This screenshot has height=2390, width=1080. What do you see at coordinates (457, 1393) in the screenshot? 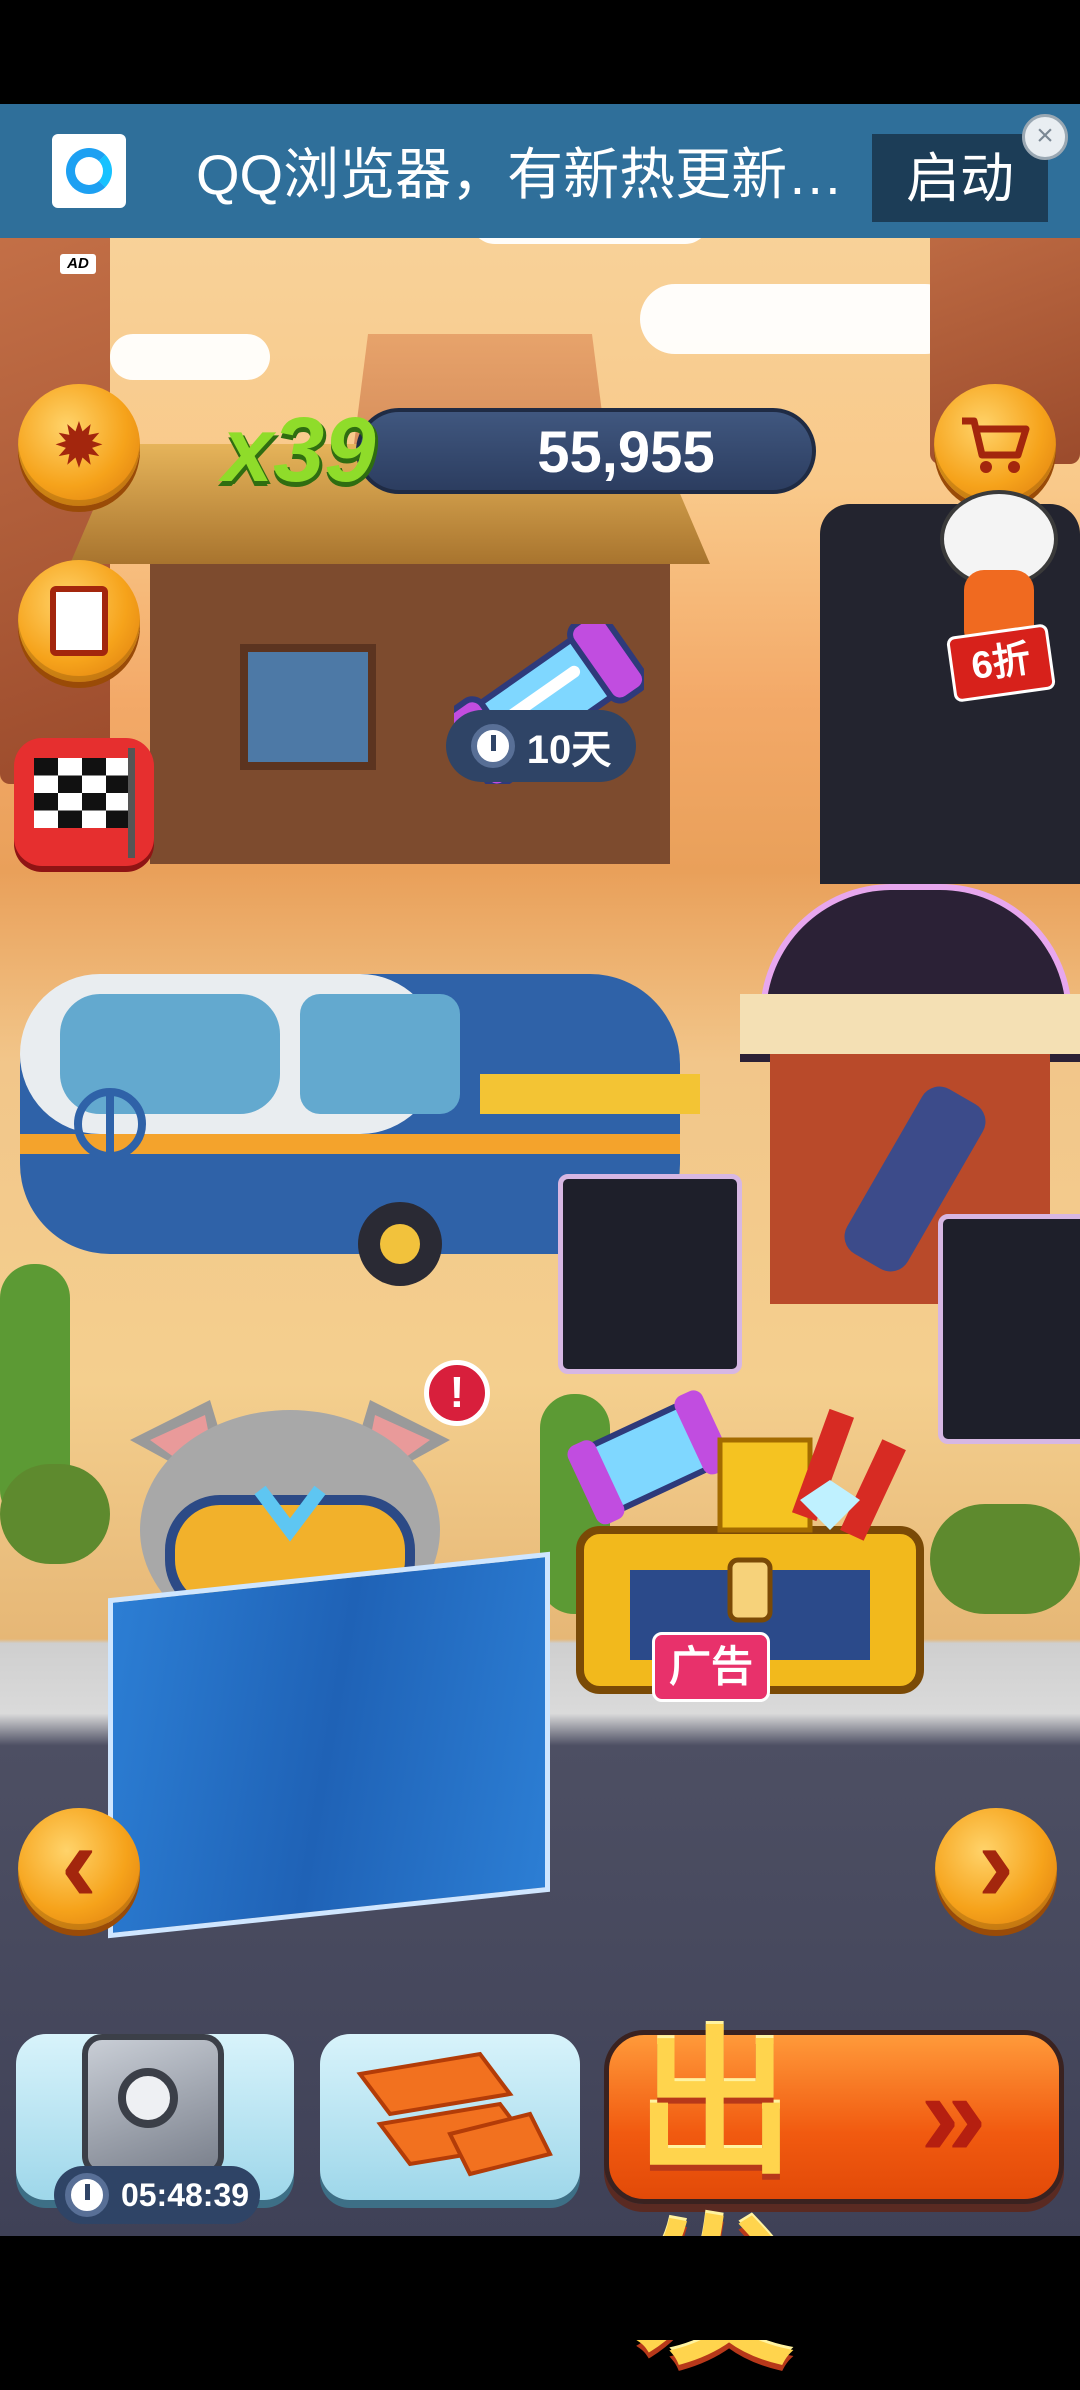
I see `alert-badge: !` at bounding box center [457, 1393].